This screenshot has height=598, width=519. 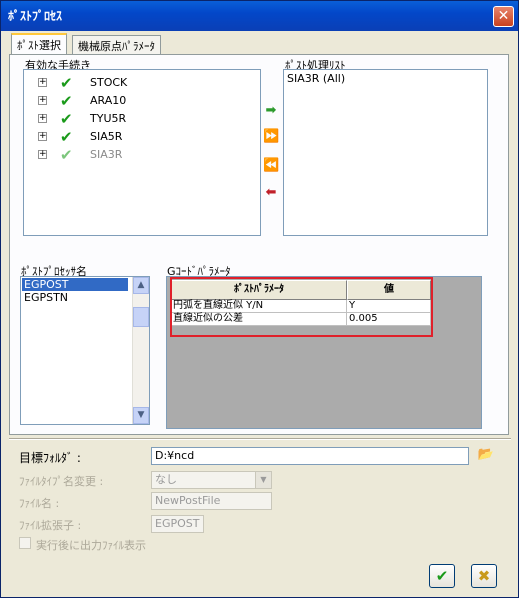 I want to click on chevron-down-icon: ▼, so click(x=263, y=480).